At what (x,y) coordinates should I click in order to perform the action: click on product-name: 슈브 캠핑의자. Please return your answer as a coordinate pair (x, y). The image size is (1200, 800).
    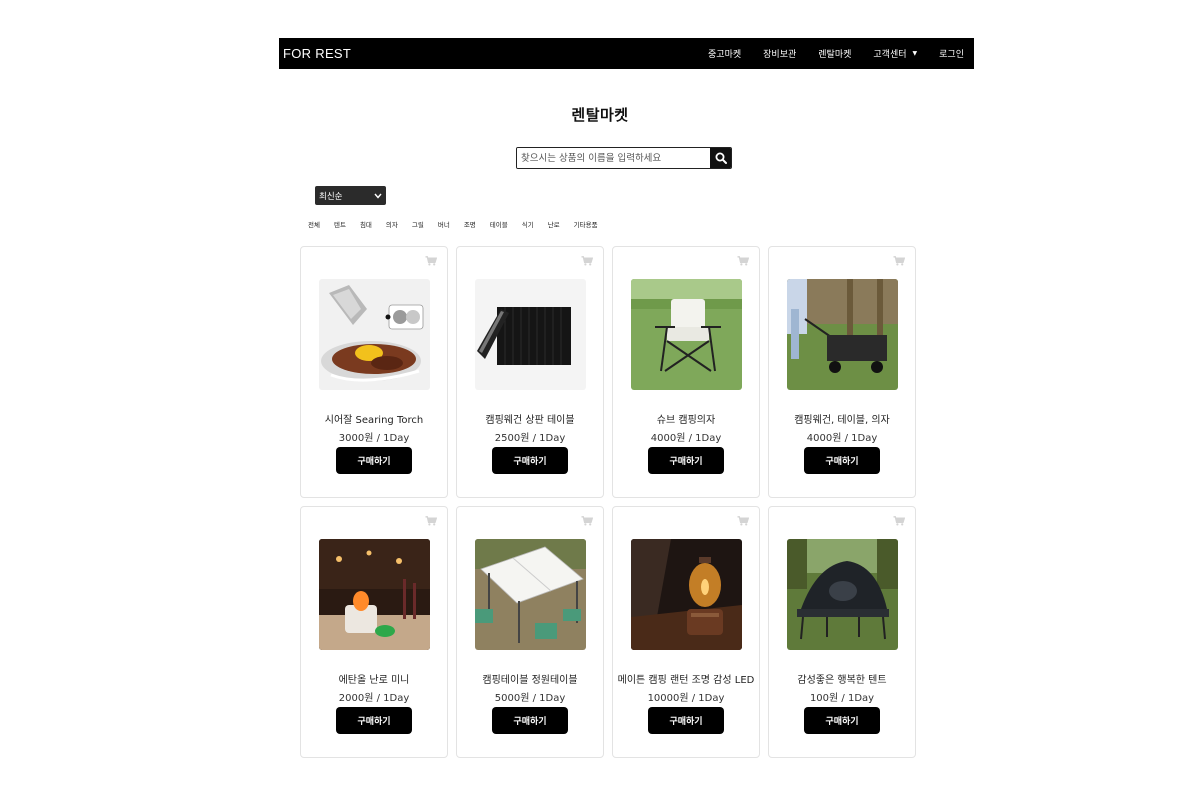
    Looking at the image, I should click on (686, 420).